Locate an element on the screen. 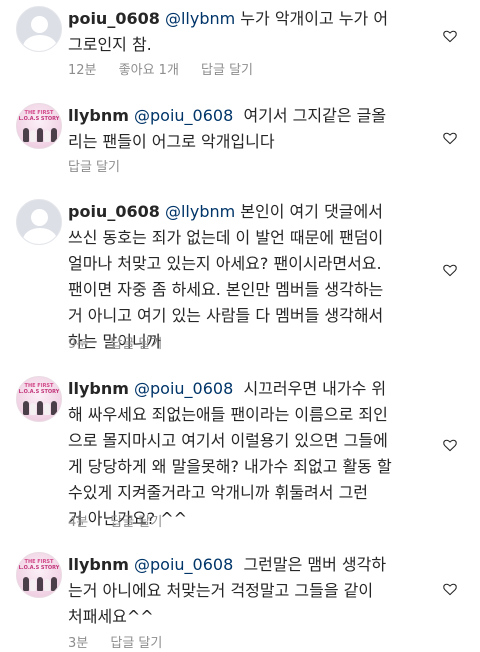  comment-body-line: 시끄러우면 내가수 위 is located at coordinates (315, 388).